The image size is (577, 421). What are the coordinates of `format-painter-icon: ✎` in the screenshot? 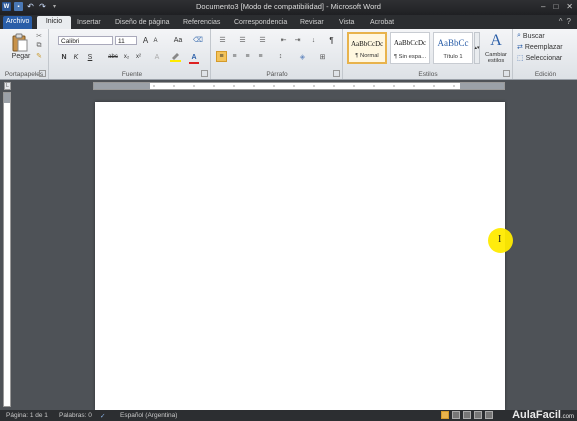 It's located at (39, 56).